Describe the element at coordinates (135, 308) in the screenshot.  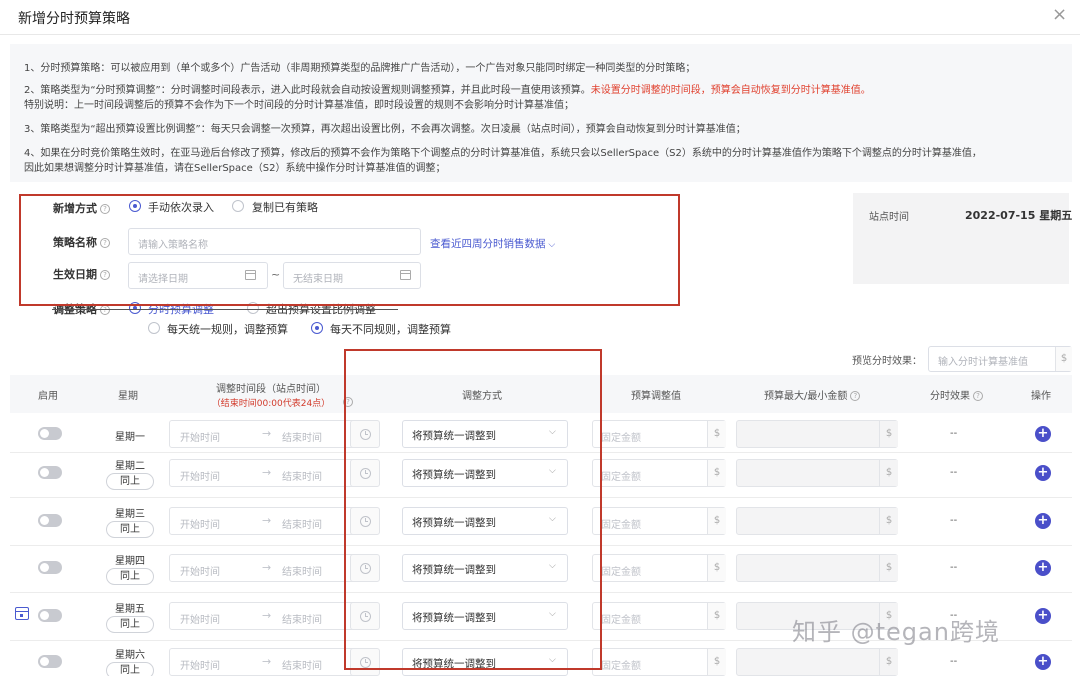
I see `radio-time-budget-adjust` at that location.